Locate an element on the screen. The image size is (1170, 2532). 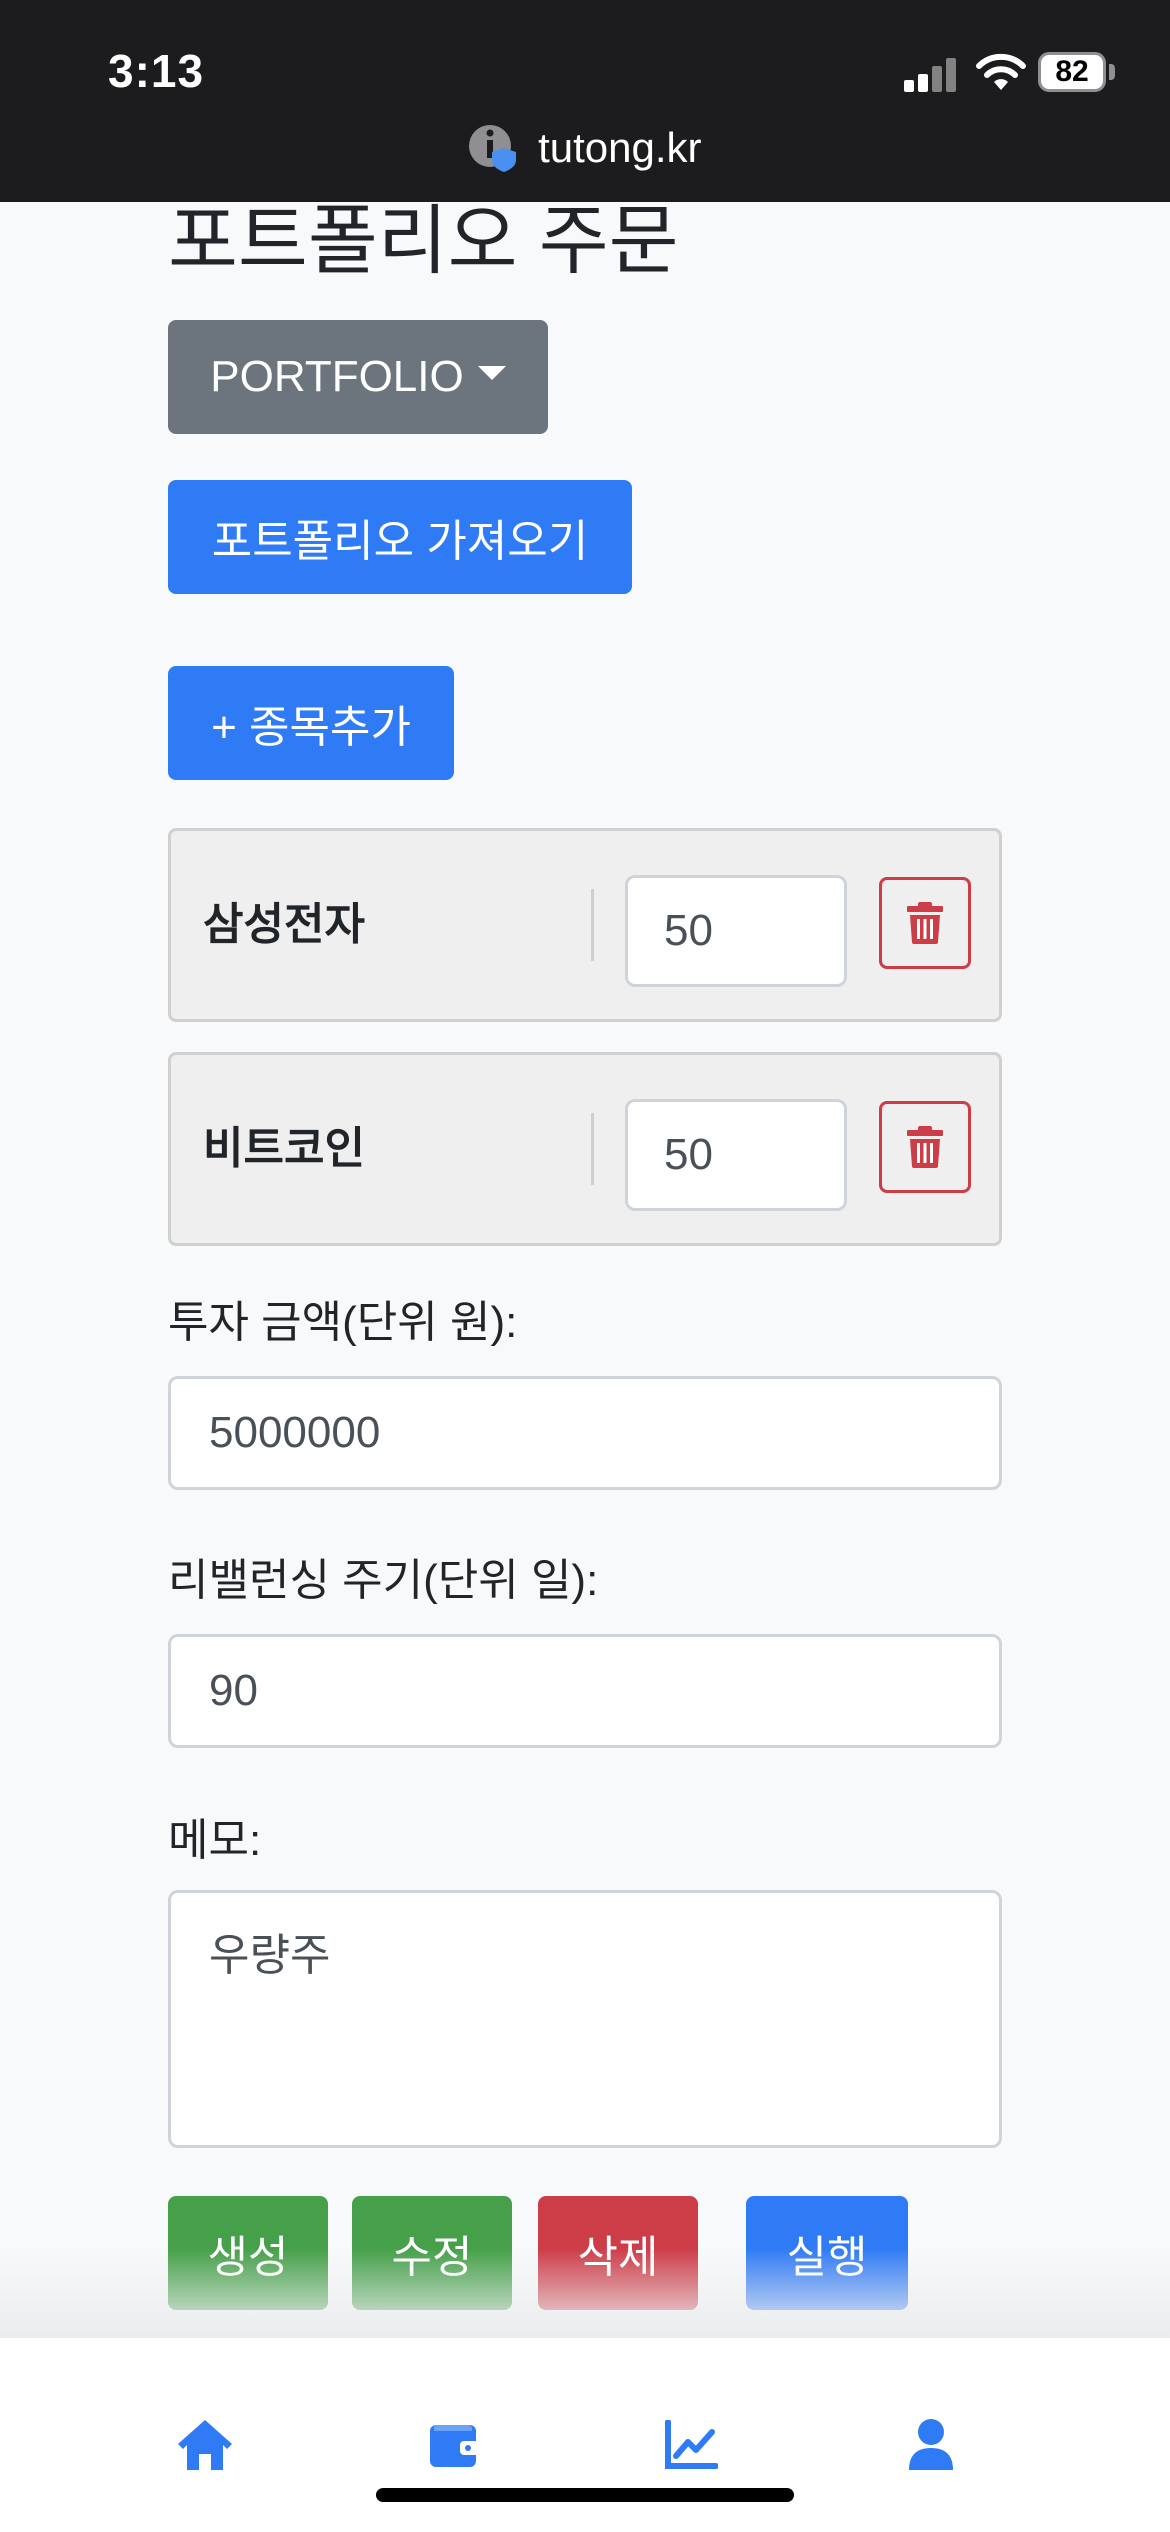
portfolio-dropdown-label: PORTFOLIO is located at coordinates (337, 376).